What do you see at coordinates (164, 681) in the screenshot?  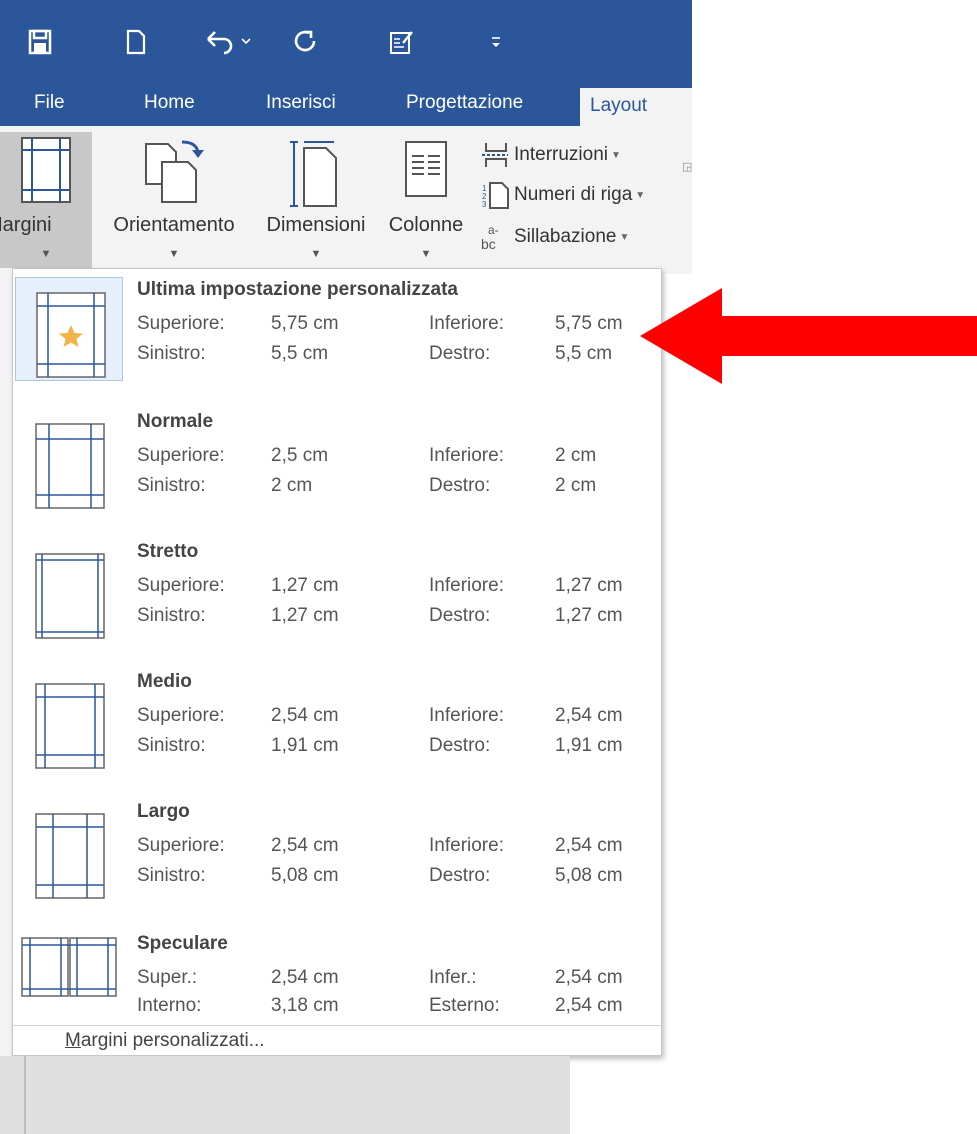 I see `preset-title: Medio` at bounding box center [164, 681].